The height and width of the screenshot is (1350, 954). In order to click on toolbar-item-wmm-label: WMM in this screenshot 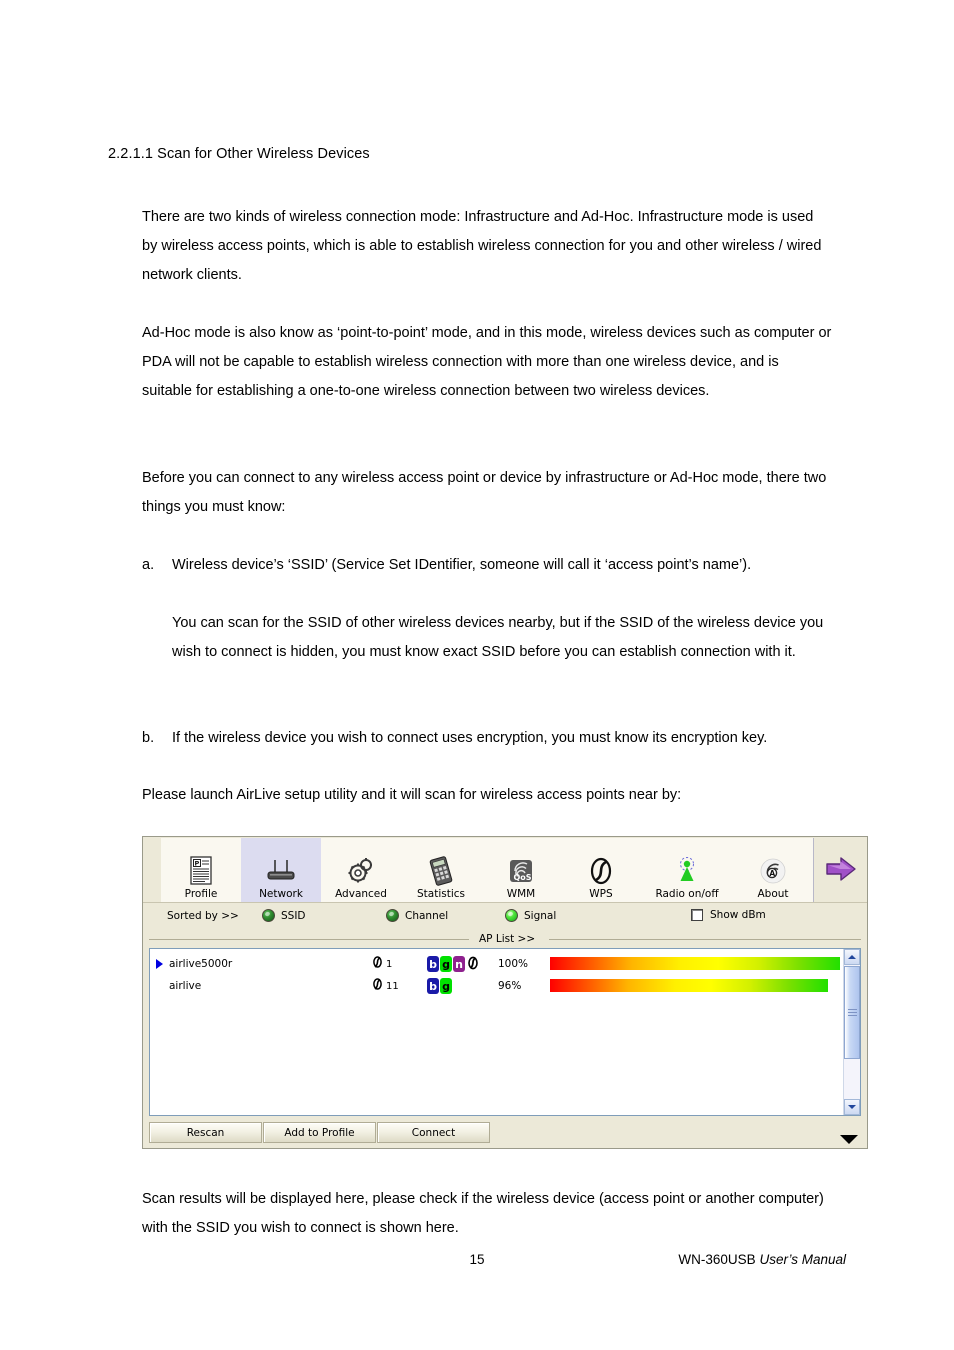, I will do `click(521, 894)`.